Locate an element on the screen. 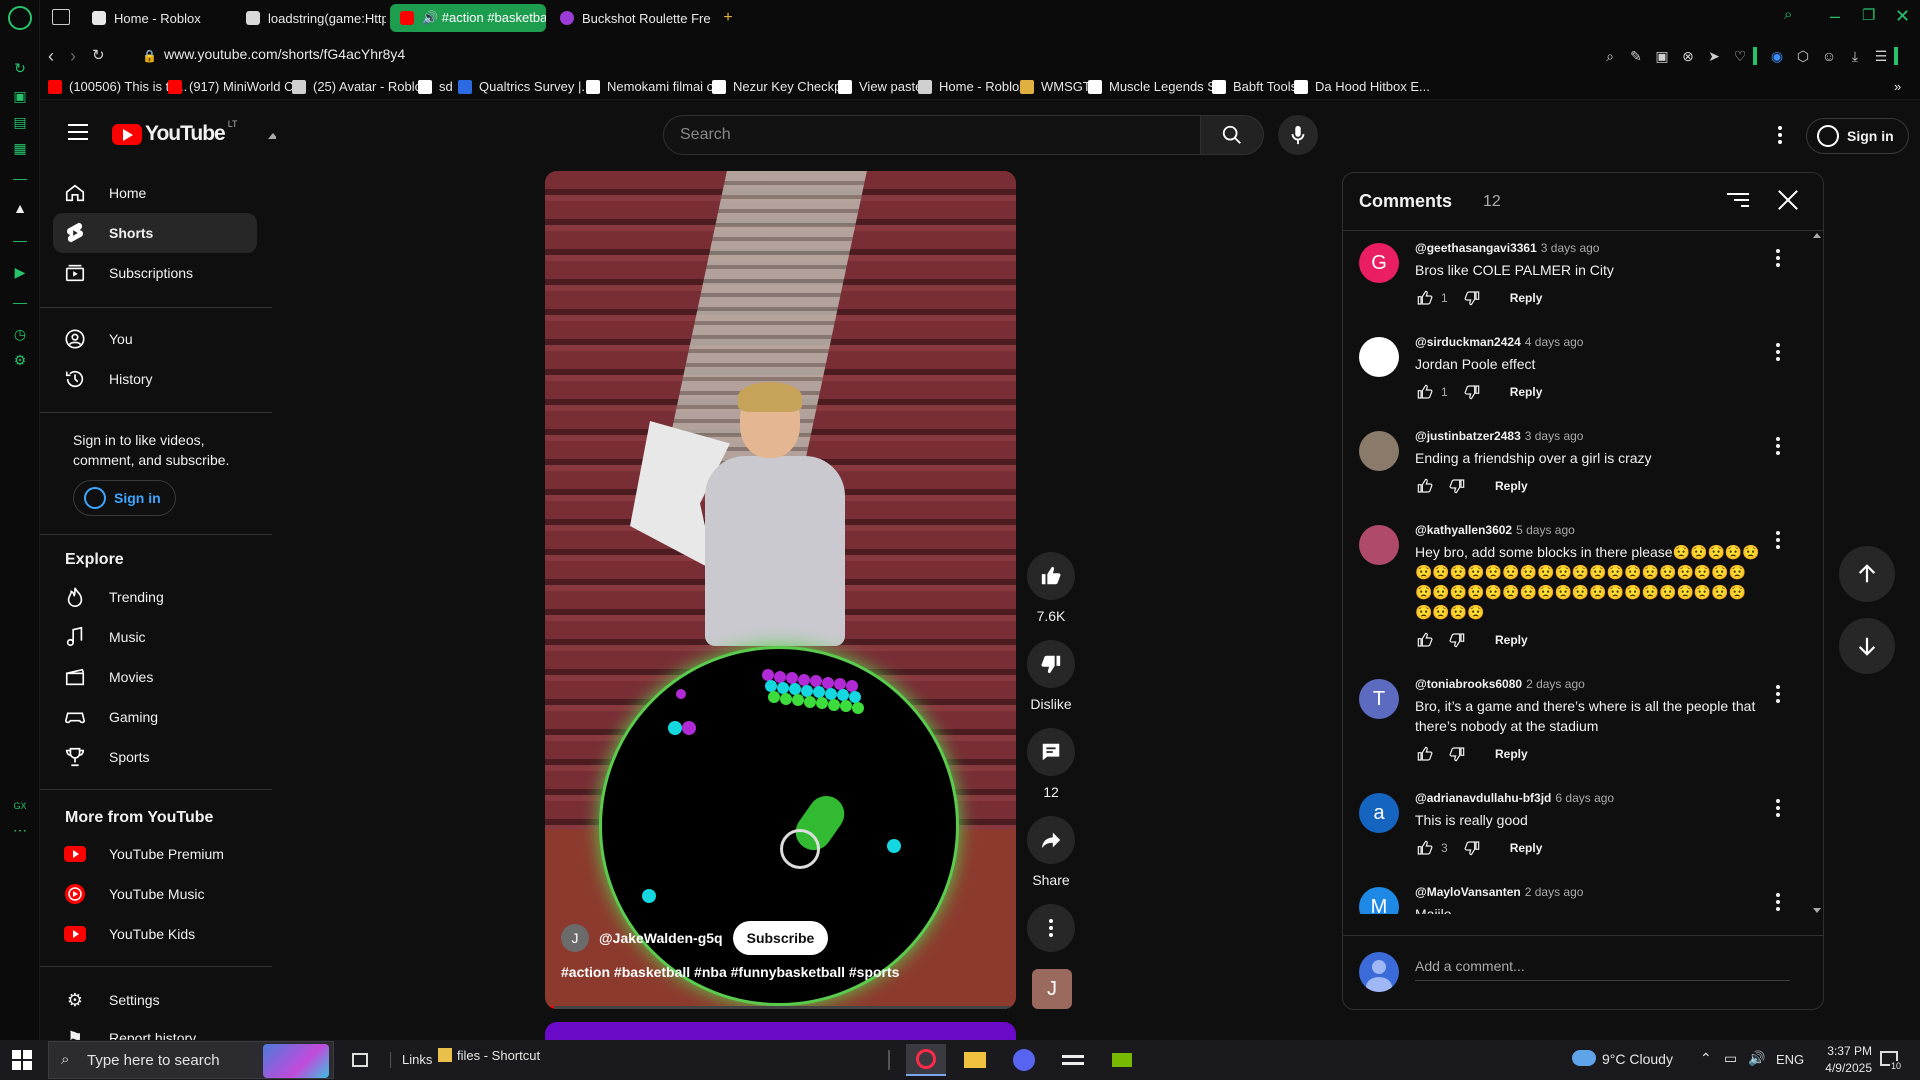  like-button is located at coordinates (1051, 576).